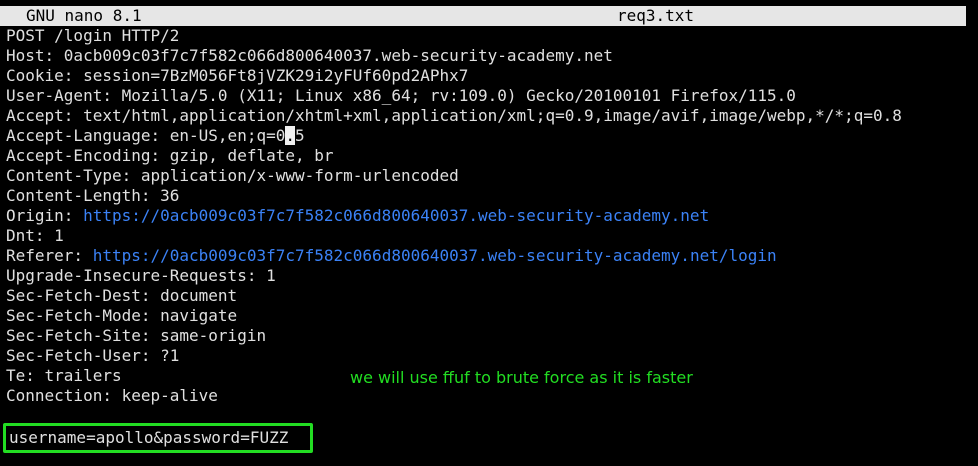 The height and width of the screenshot is (466, 978). I want to click on referer-key: Referer:, so click(49, 255).